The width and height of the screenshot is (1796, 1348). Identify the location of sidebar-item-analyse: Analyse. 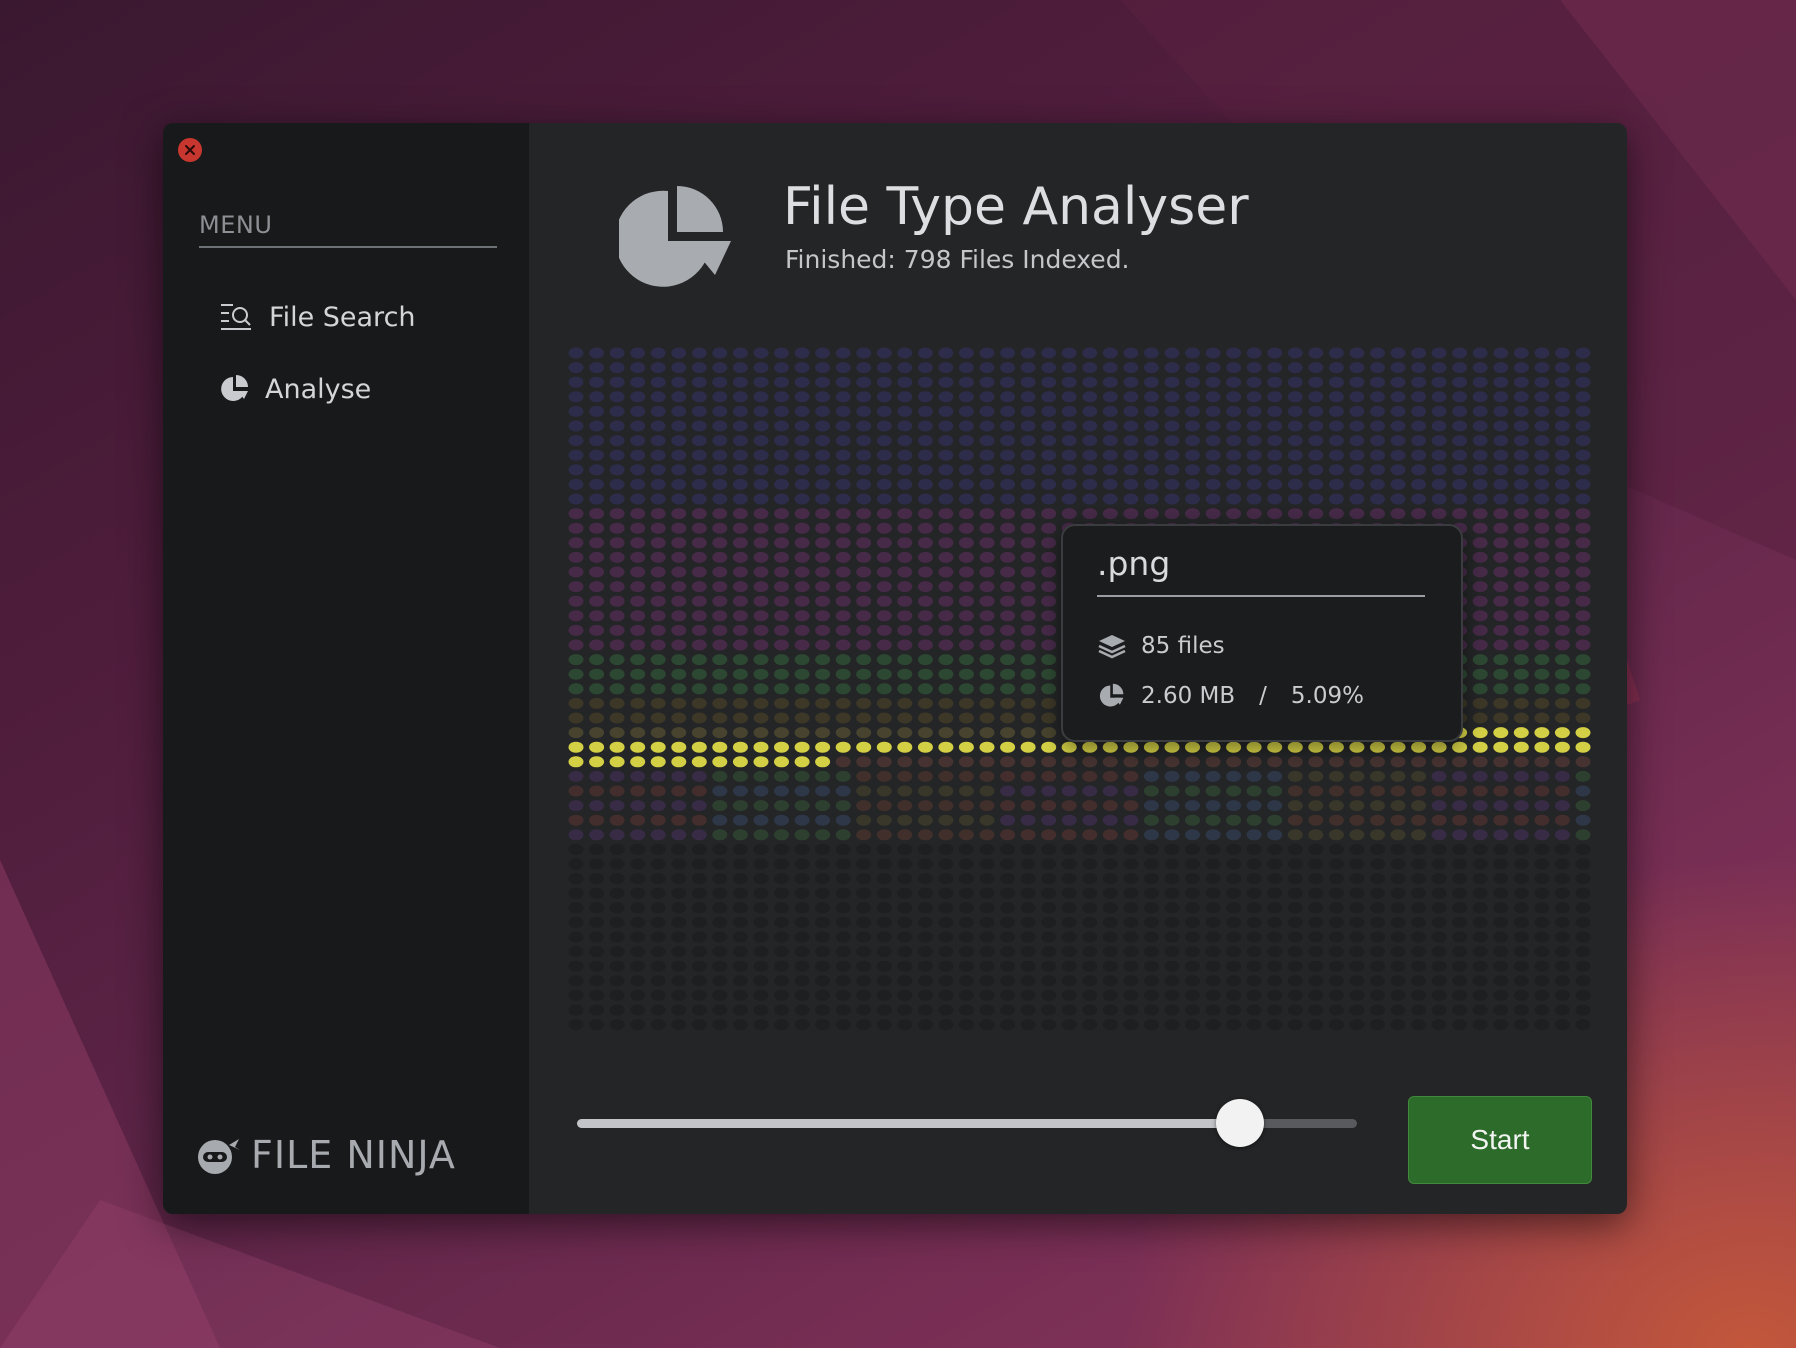
(295, 389).